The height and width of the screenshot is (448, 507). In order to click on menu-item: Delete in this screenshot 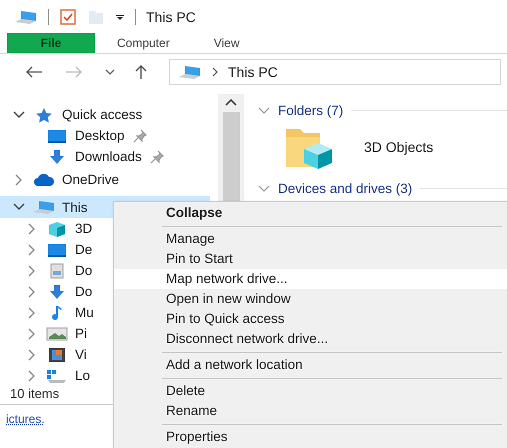, I will do `click(310, 391)`.